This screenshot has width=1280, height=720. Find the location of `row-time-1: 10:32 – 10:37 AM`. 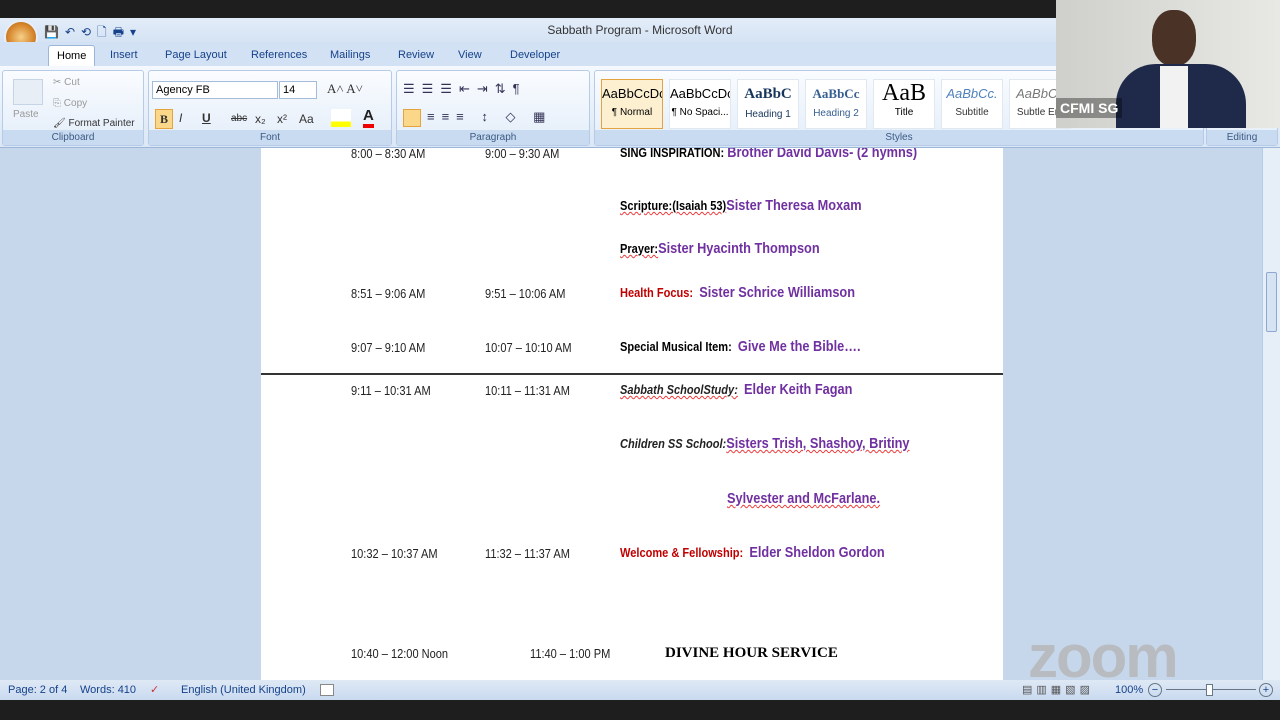

row-time-1: 10:32 – 10:37 AM is located at coordinates (394, 553).